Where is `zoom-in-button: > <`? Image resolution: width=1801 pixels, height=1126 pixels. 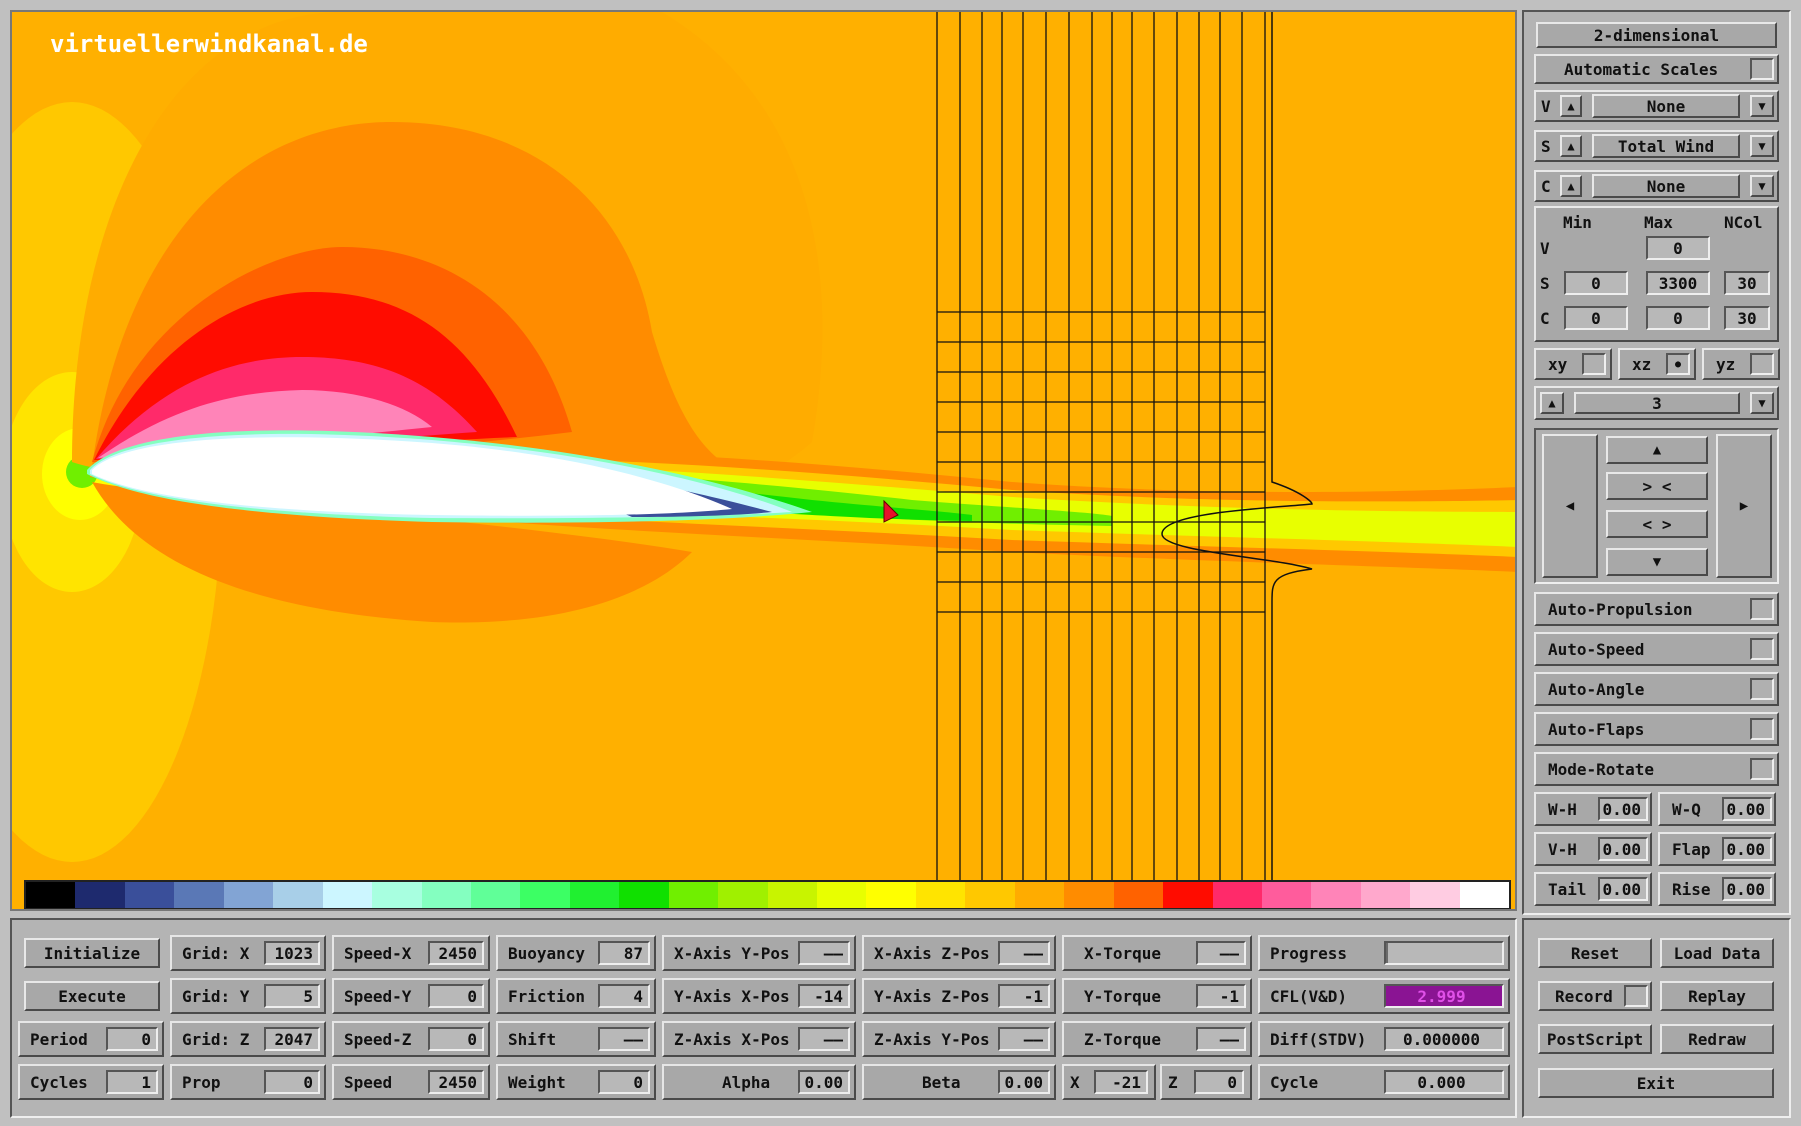
zoom-in-button: > < is located at coordinates (1657, 486).